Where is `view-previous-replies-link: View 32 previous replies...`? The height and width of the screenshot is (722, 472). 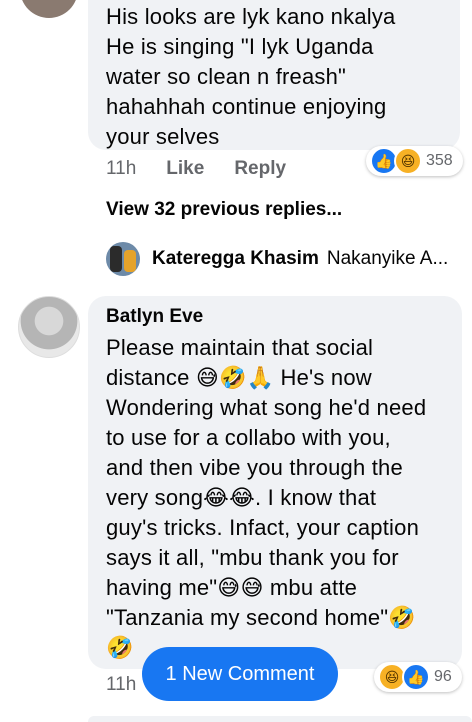
view-previous-replies-link: View 32 previous replies... is located at coordinates (224, 210).